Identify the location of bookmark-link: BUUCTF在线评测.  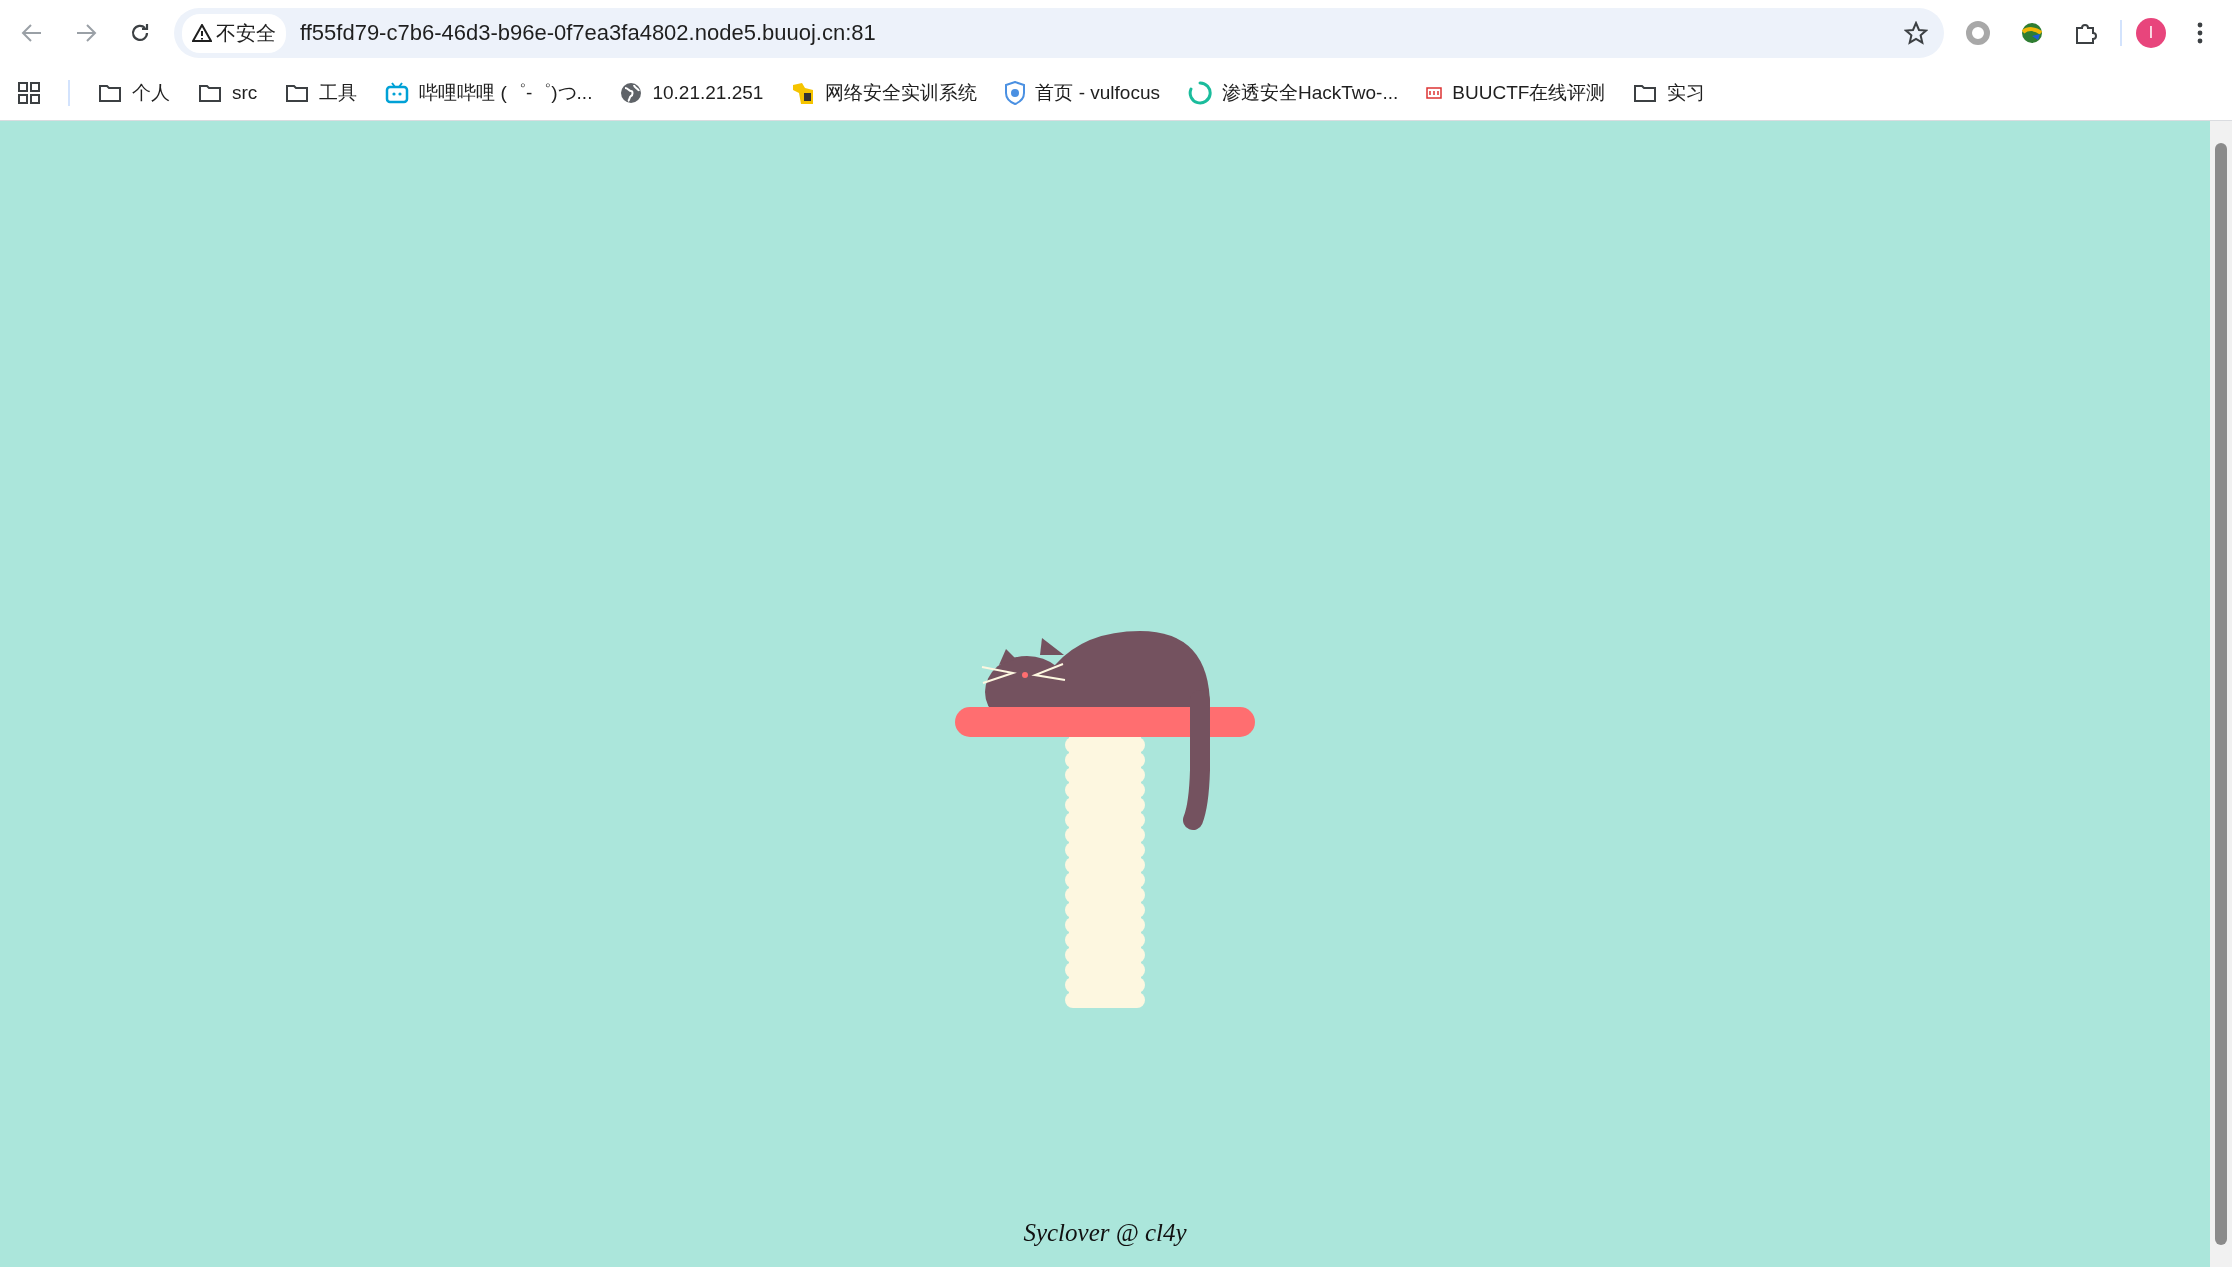
(1516, 93).